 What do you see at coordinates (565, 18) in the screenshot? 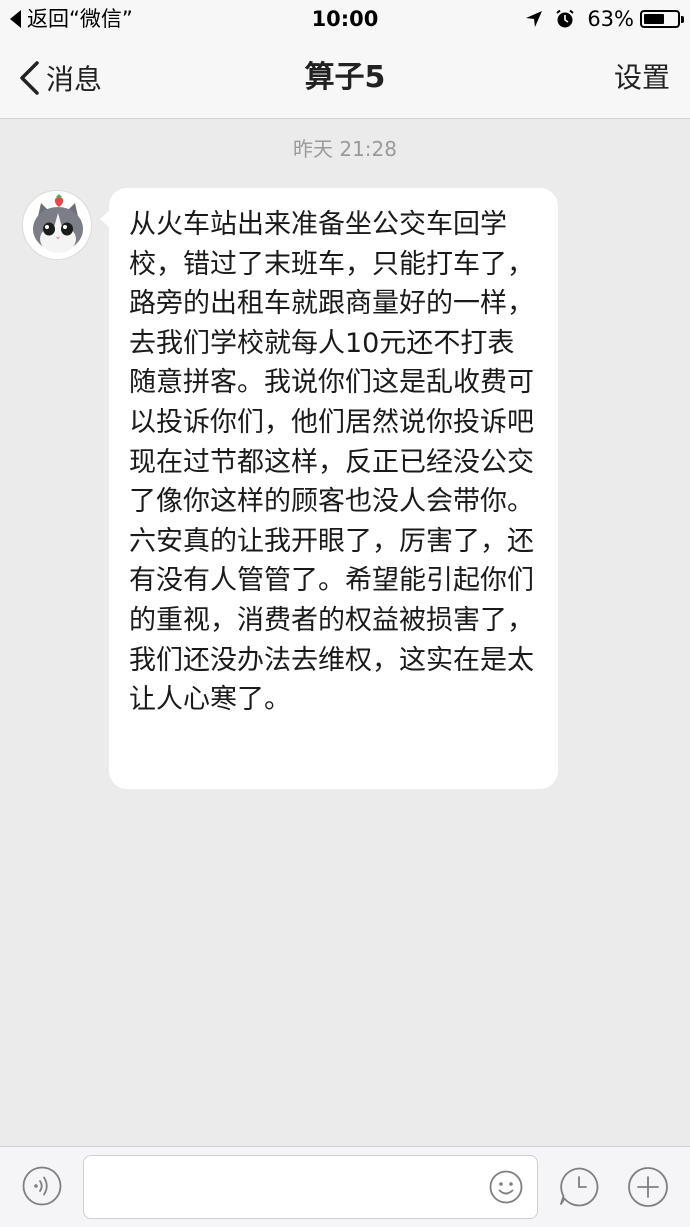
I see `alarm-clock-icon` at bounding box center [565, 18].